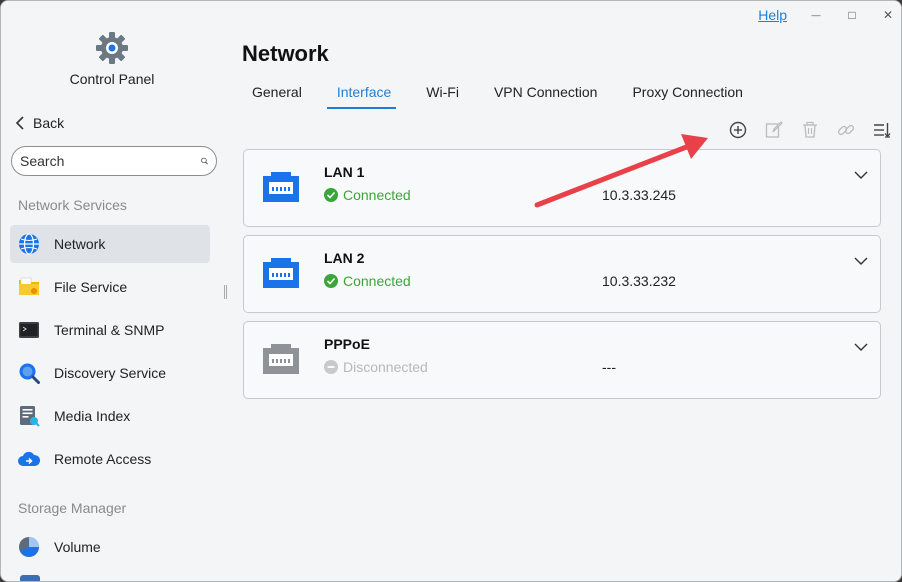 This screenshot has height=582, width=902. What do you see at coordinates (110, 547) in the screenshot?
I see `sidebar-item-volume: Volume` at bounding box center [110, 547].